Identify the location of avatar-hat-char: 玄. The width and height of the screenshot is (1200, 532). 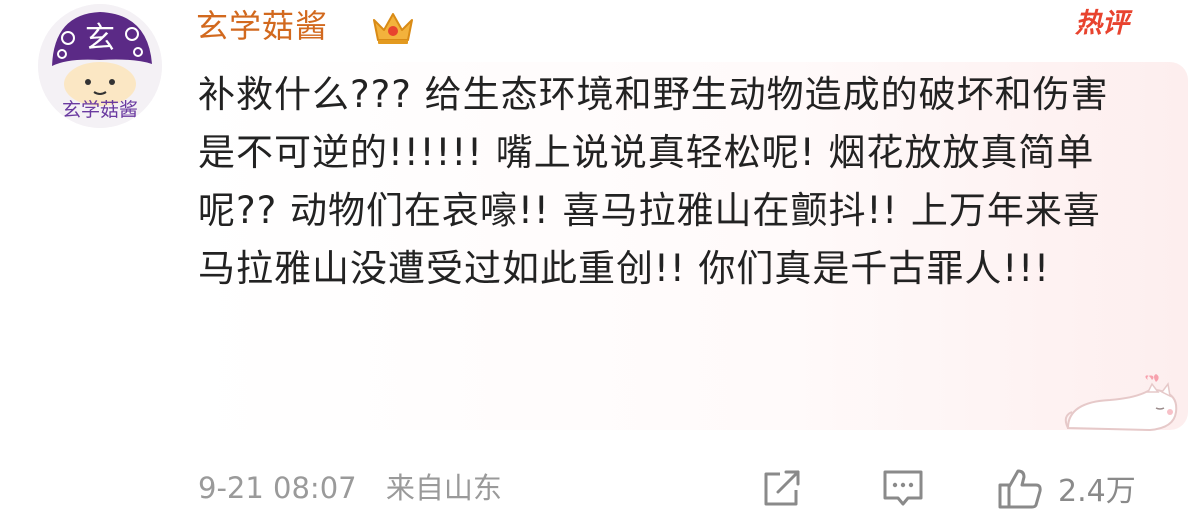
(100, 38).